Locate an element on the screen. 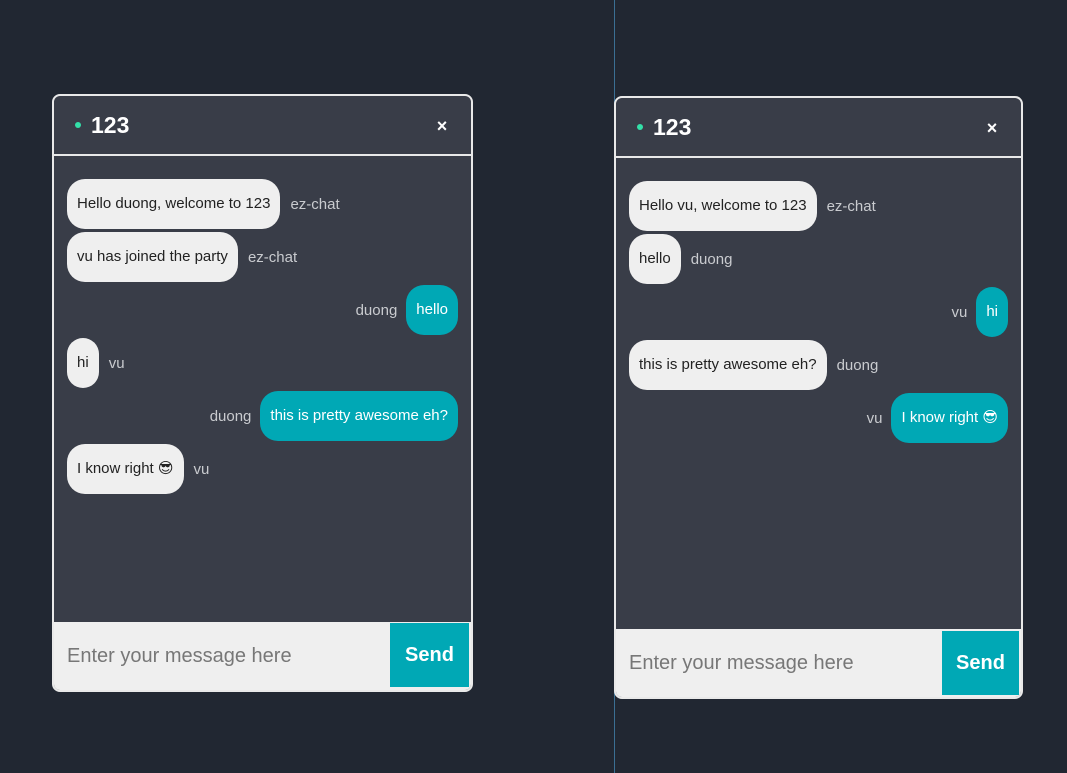 This screenshot has height=773, width=1067. message-row: vu has joined the party ez-chat is located at coordinates (262, 257).